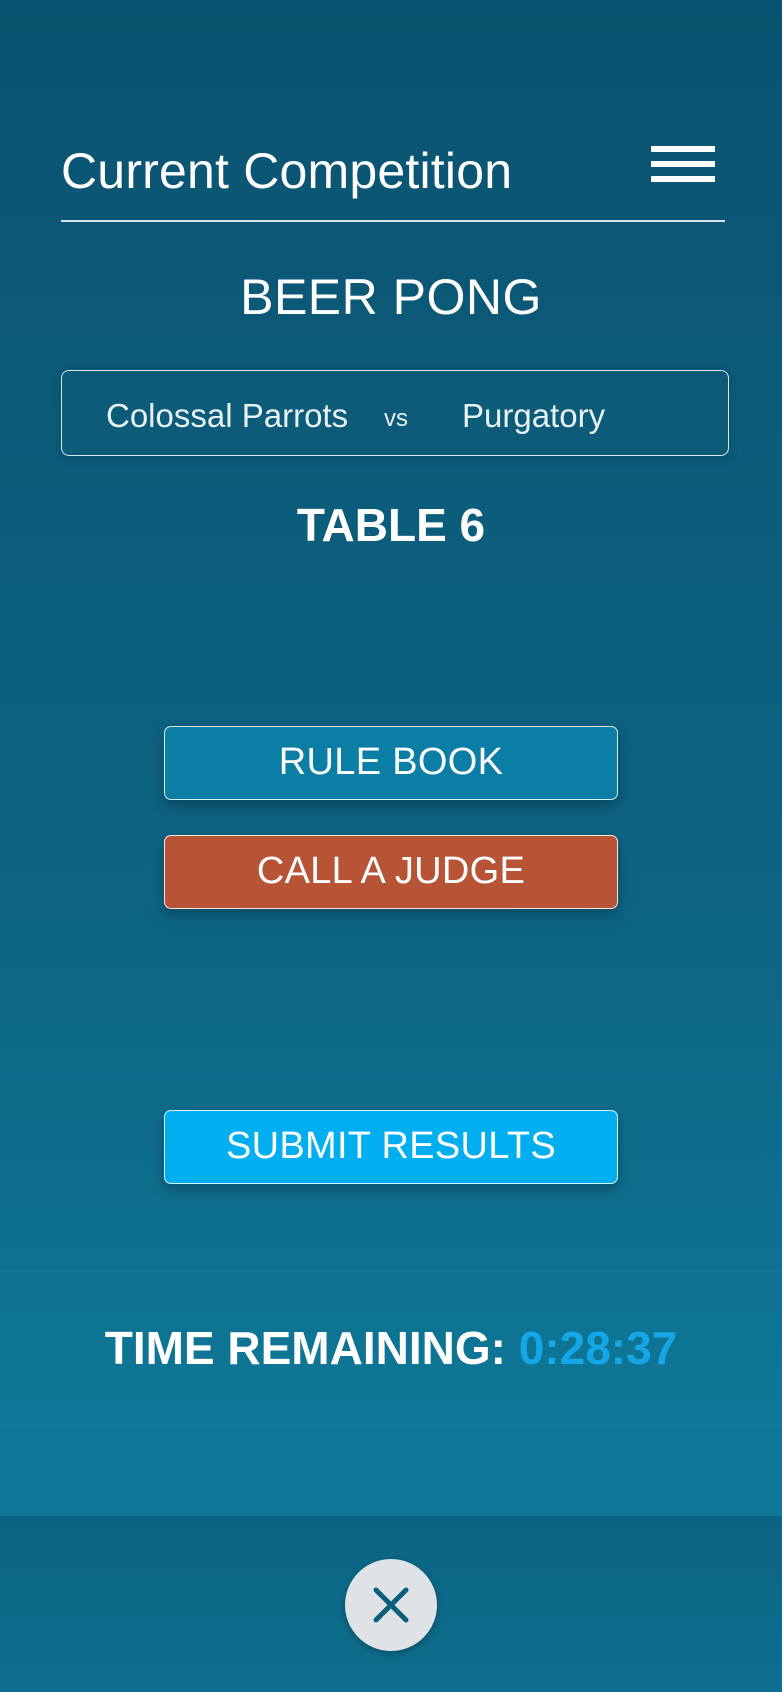 The height and width of the screenshot is (1692, 782). I want to click on page-title: Current Competition, so click(287, 171).